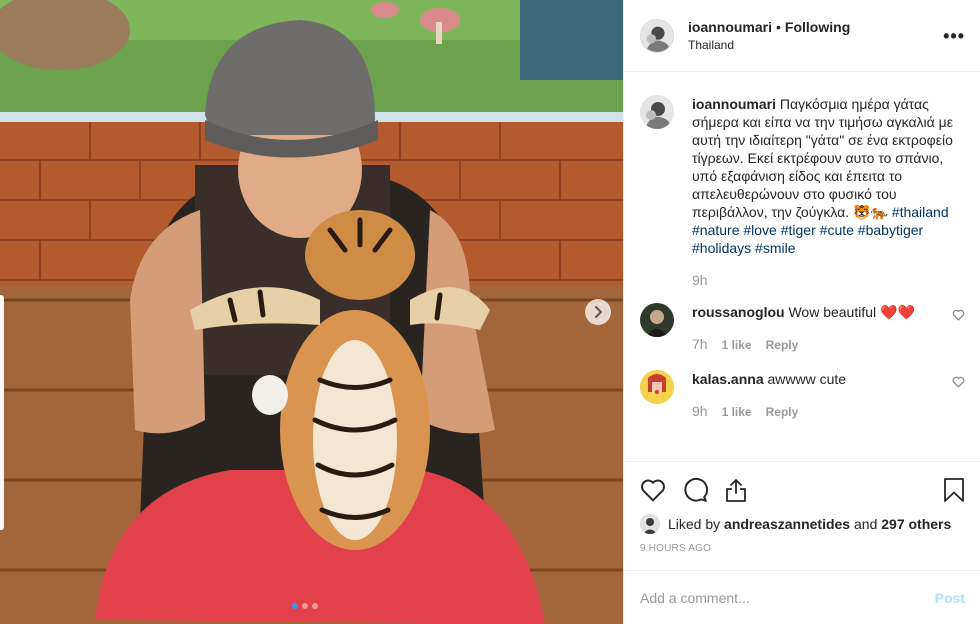  What do you see at coordinates (730, 27) in the screenshot?
I see `author-username: ioannoumari` at bounding box center [730, 27].